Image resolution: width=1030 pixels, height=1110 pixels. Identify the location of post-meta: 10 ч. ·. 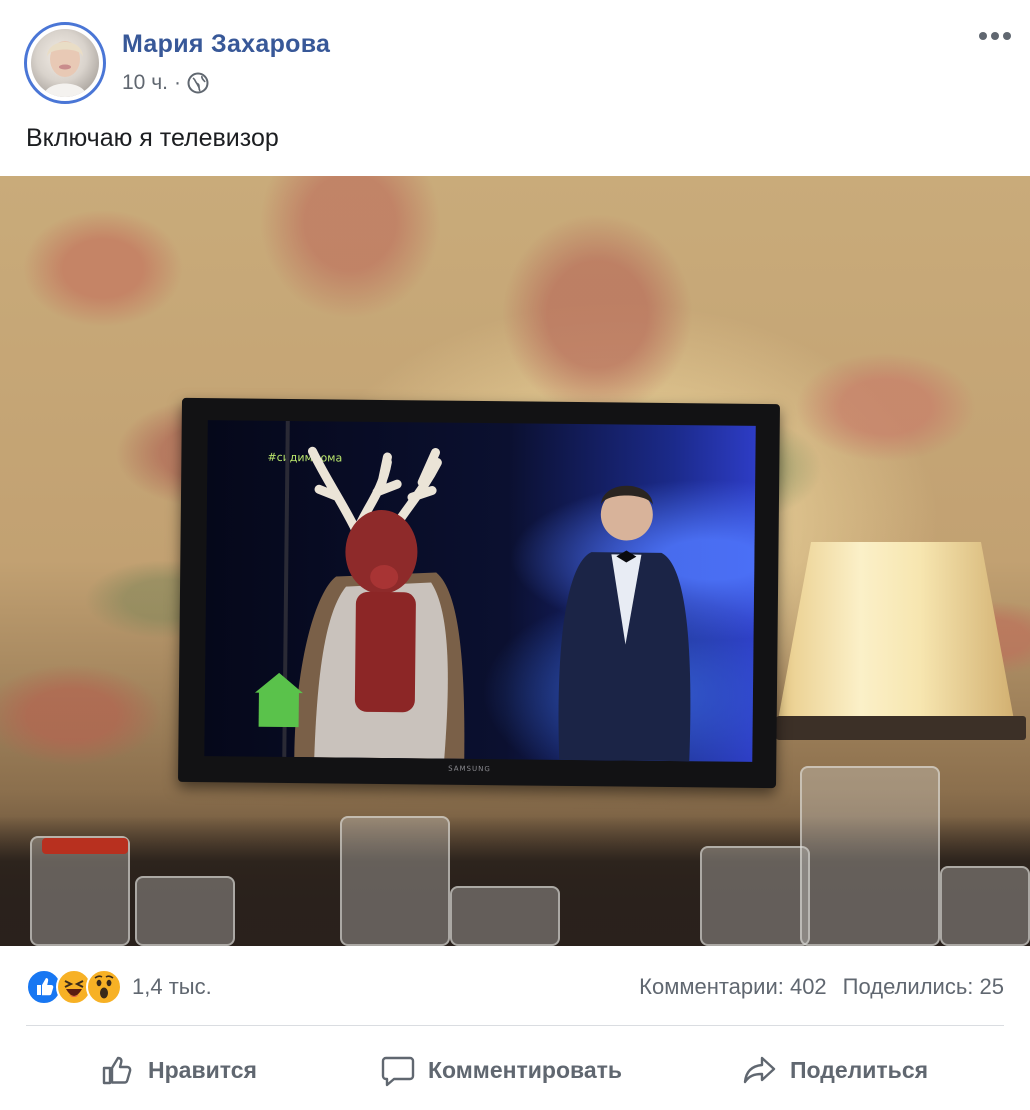
(165, 83).